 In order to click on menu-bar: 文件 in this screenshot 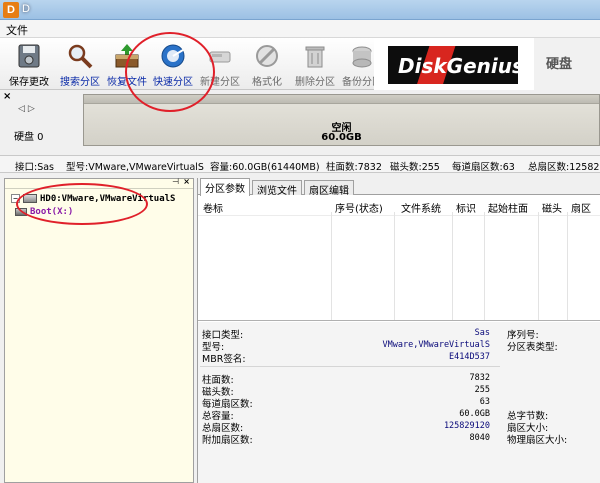, I will do `click(300, 29)`.